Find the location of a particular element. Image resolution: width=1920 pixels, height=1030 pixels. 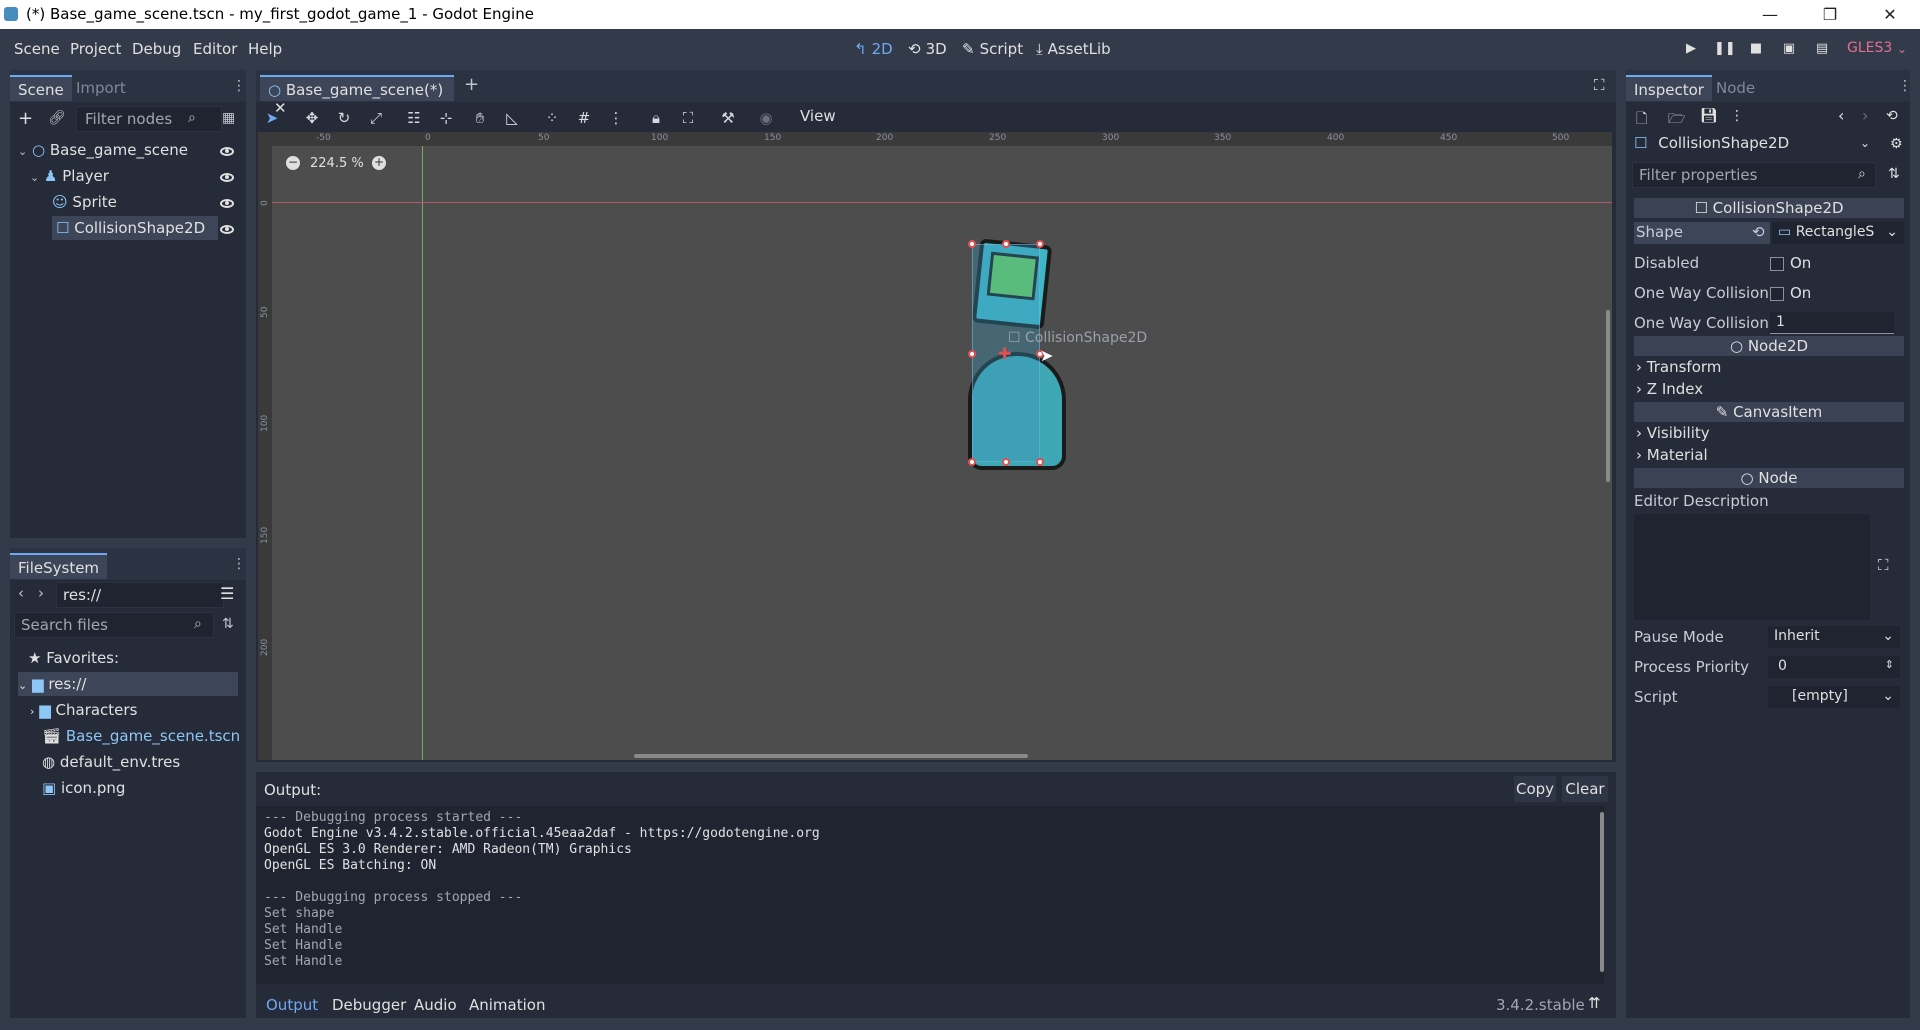

tab-node: Node is located at coordinates (1735, 88).